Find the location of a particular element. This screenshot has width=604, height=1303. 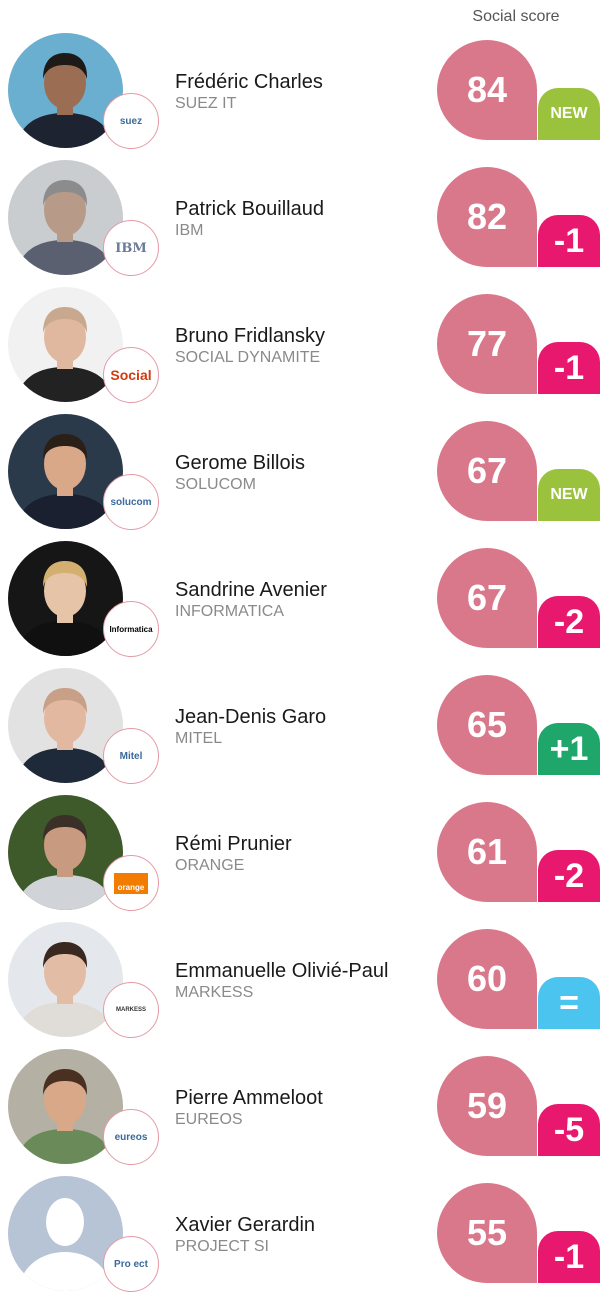

company-logo-text: Informatica is located at coordinates (131, 629).